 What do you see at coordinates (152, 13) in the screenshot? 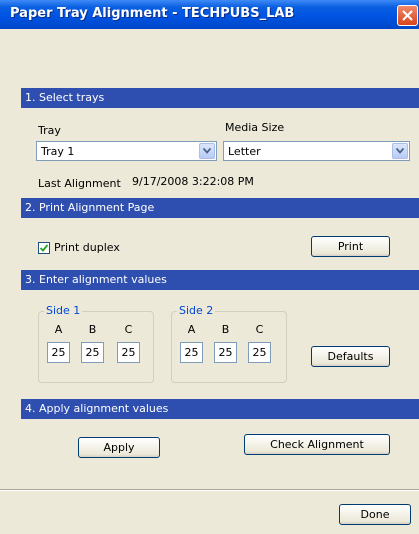
I see `window-title: Paper Tray Alignment - TECHPUBS_LAB` at bounding box center [152, 13].